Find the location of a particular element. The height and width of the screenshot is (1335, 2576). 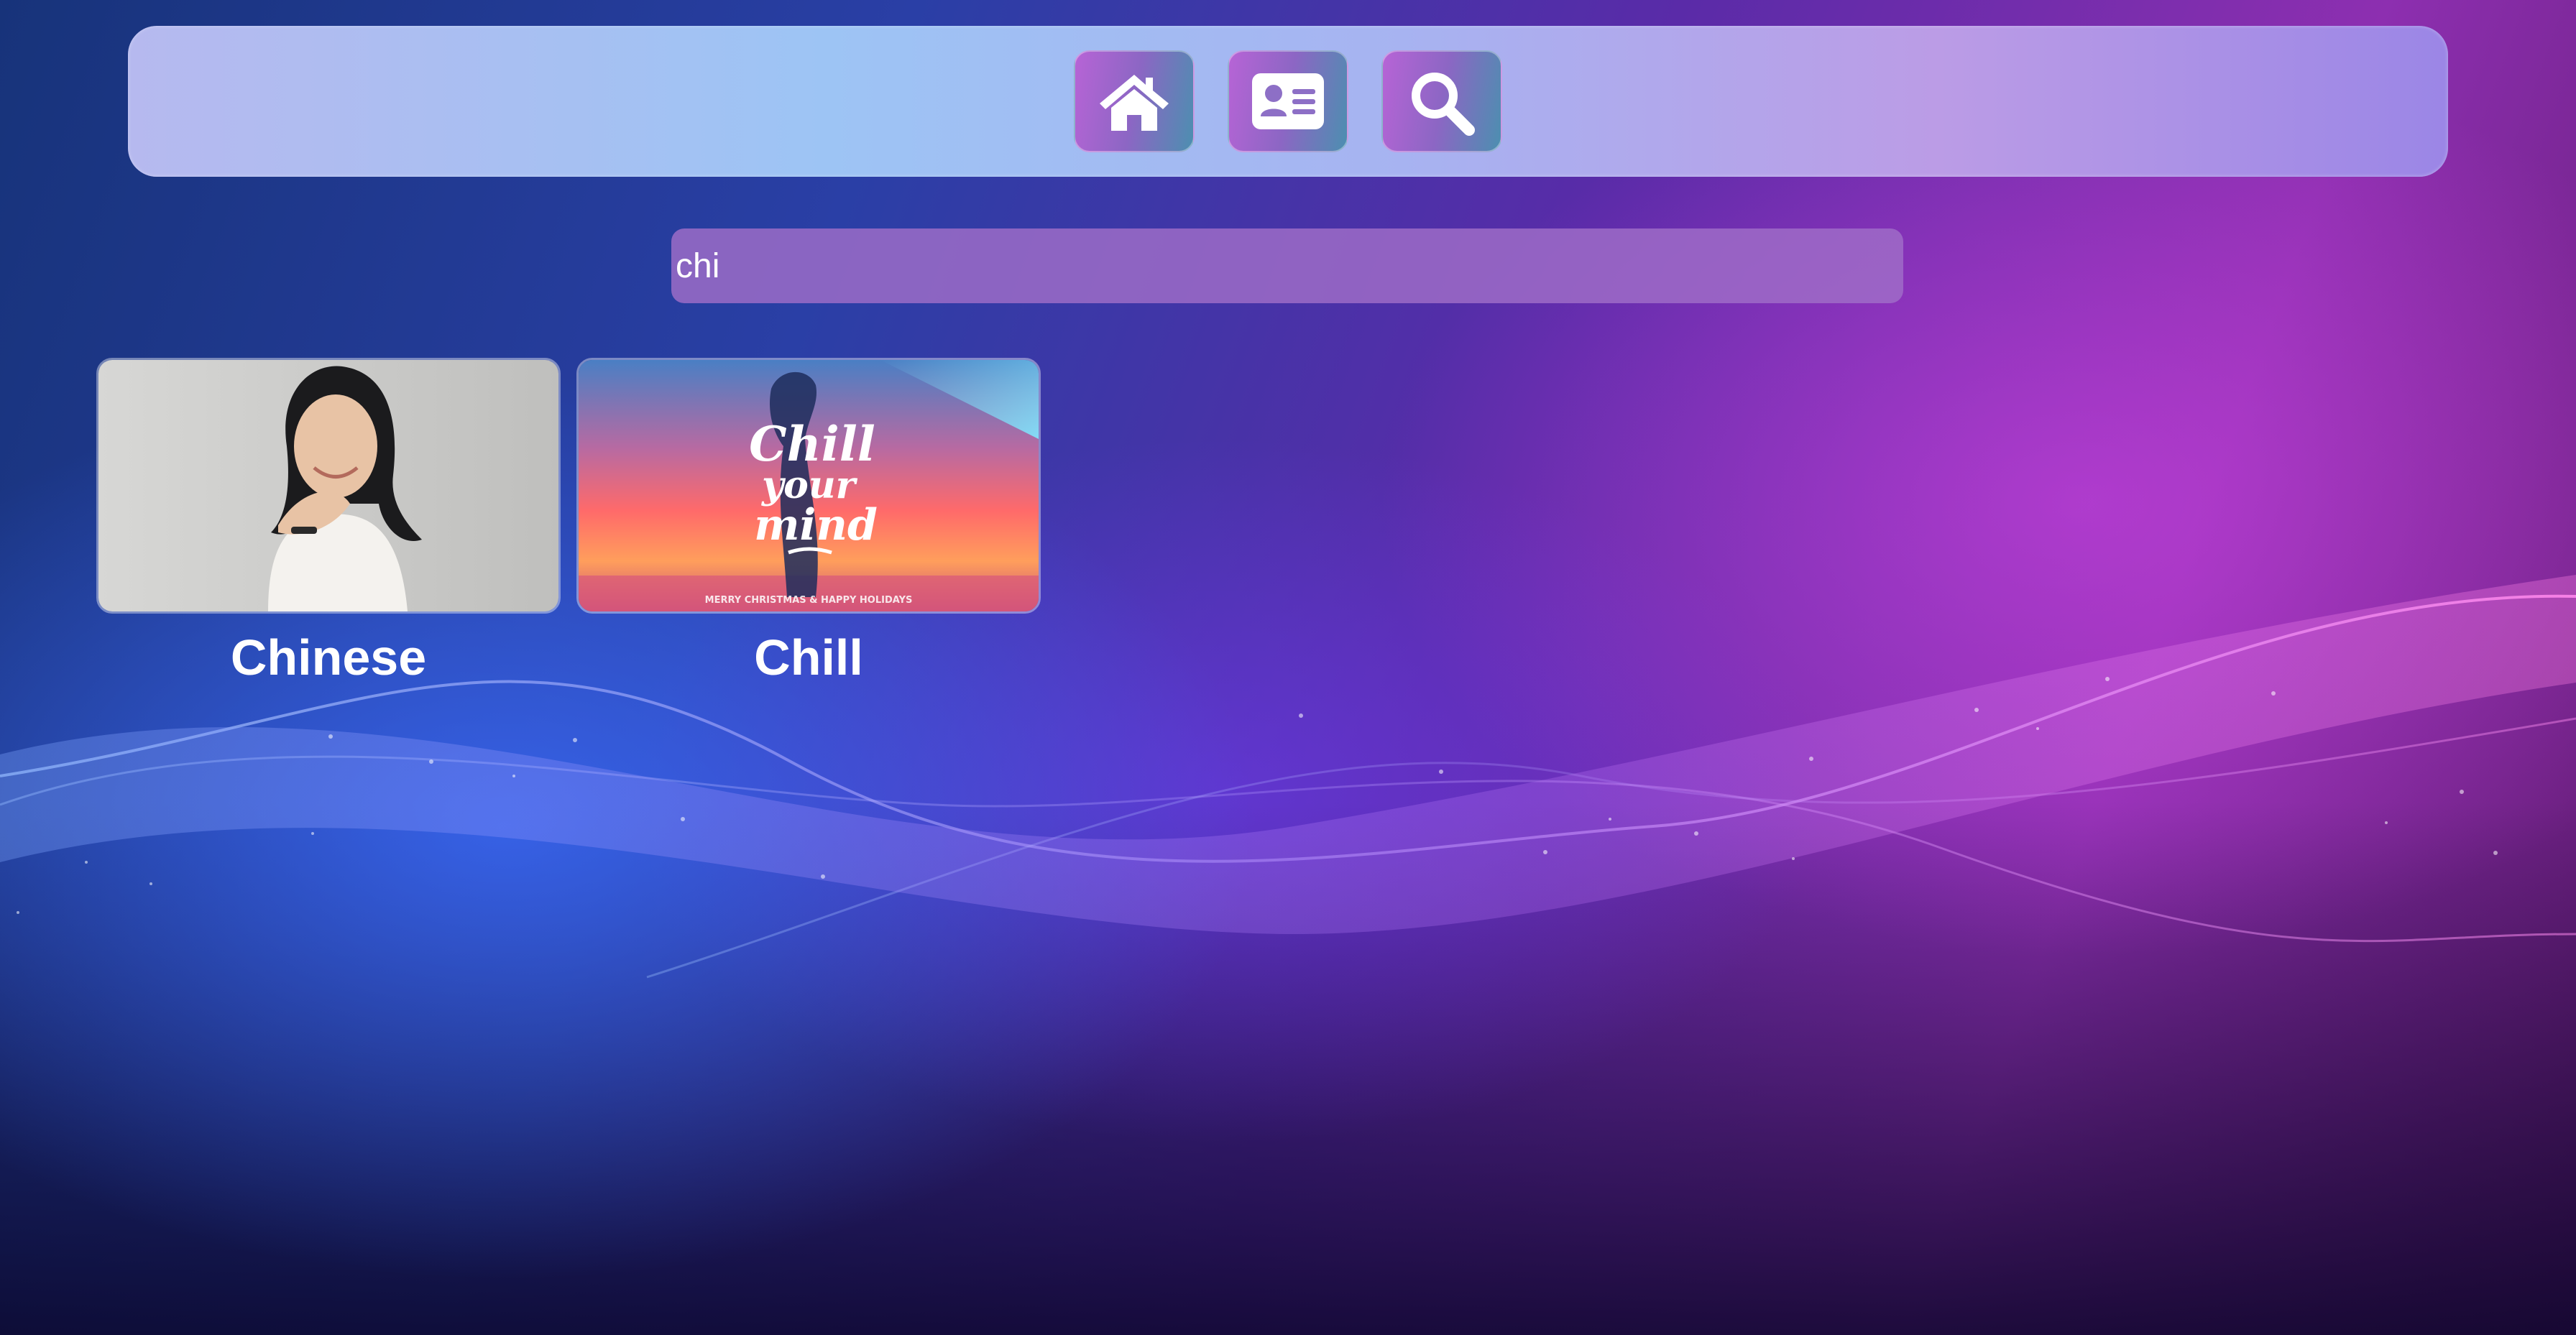

search-input is located at coordinates (1287, 265).